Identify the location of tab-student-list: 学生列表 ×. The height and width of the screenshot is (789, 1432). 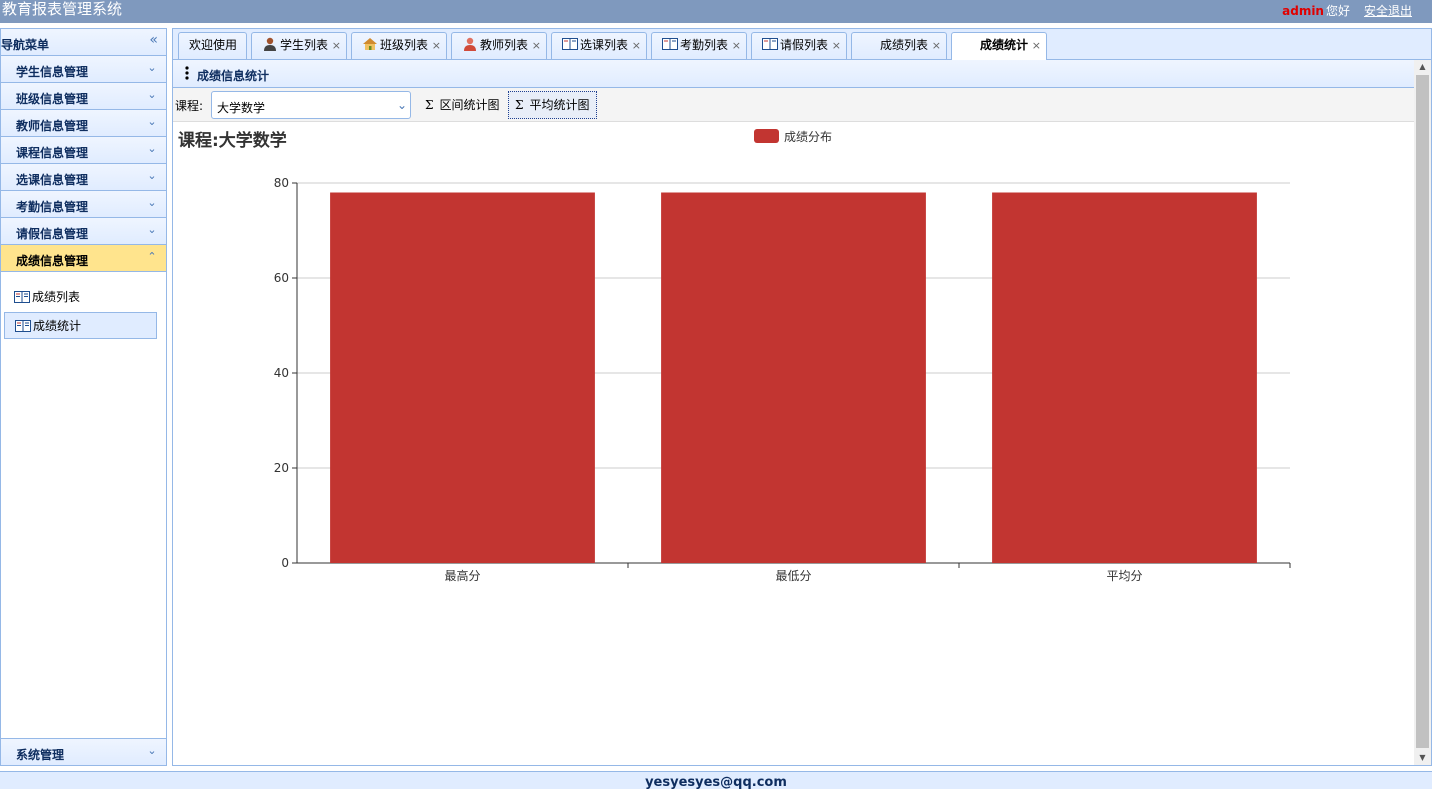
(299, 45).